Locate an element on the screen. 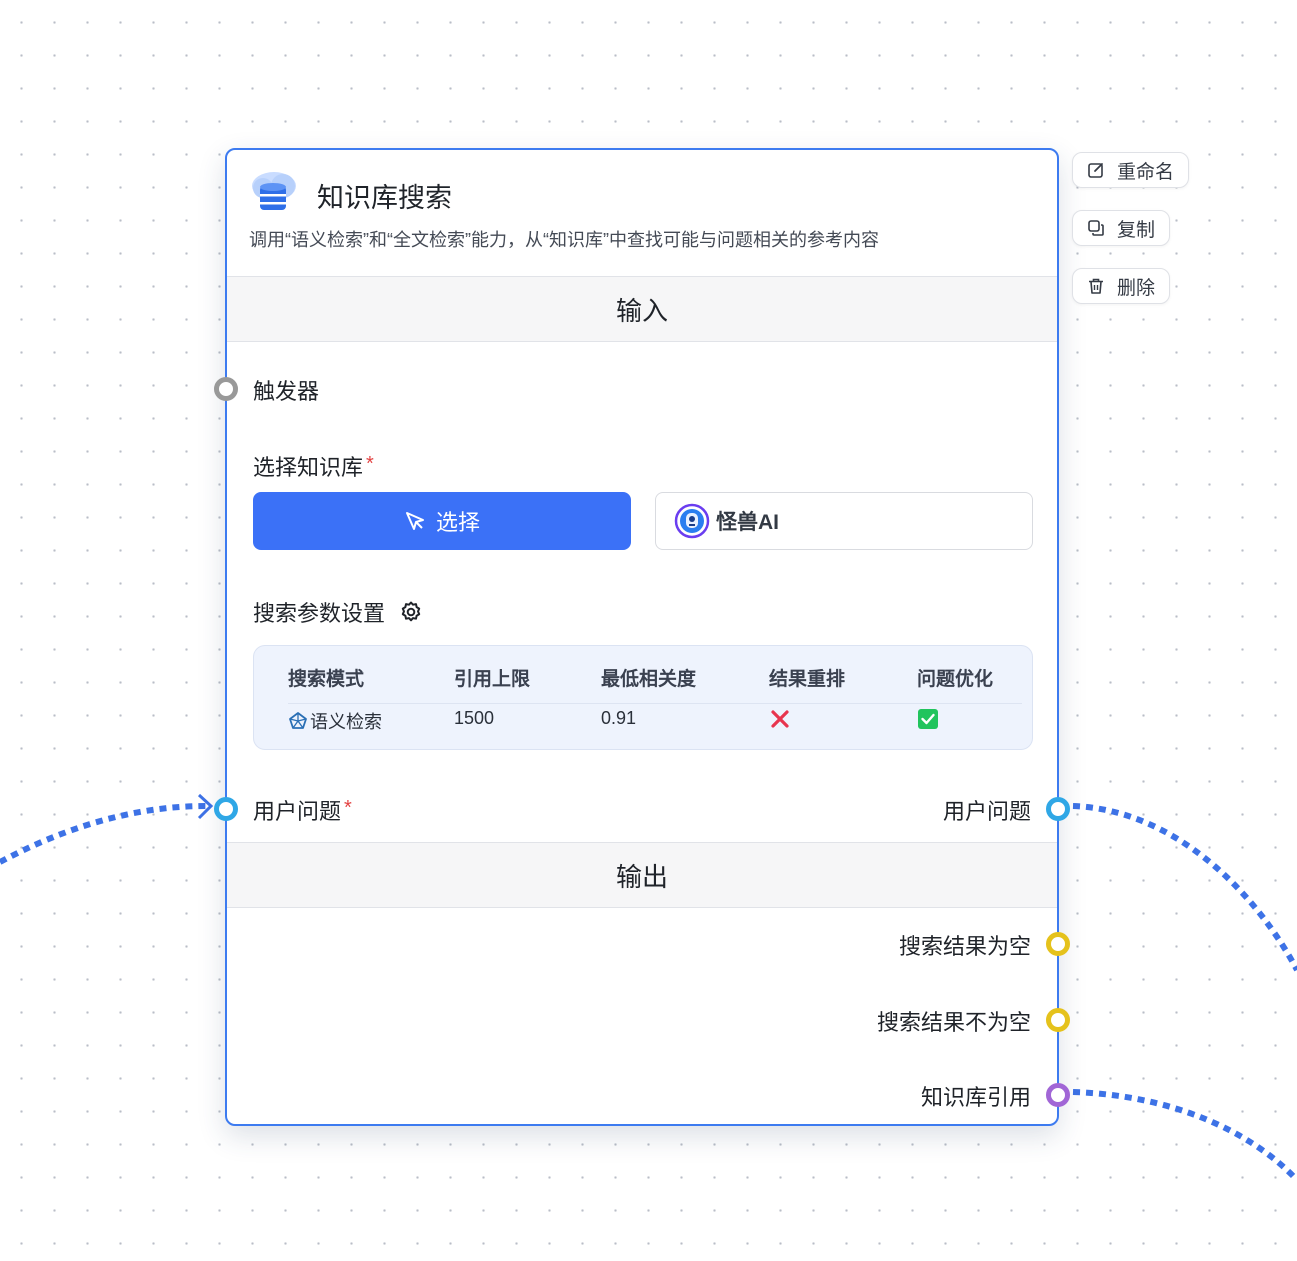 The height and width of the screenshot is (1261, 1297). outgoing-edge-kb-quote is located at coordinates (1184, 1136).